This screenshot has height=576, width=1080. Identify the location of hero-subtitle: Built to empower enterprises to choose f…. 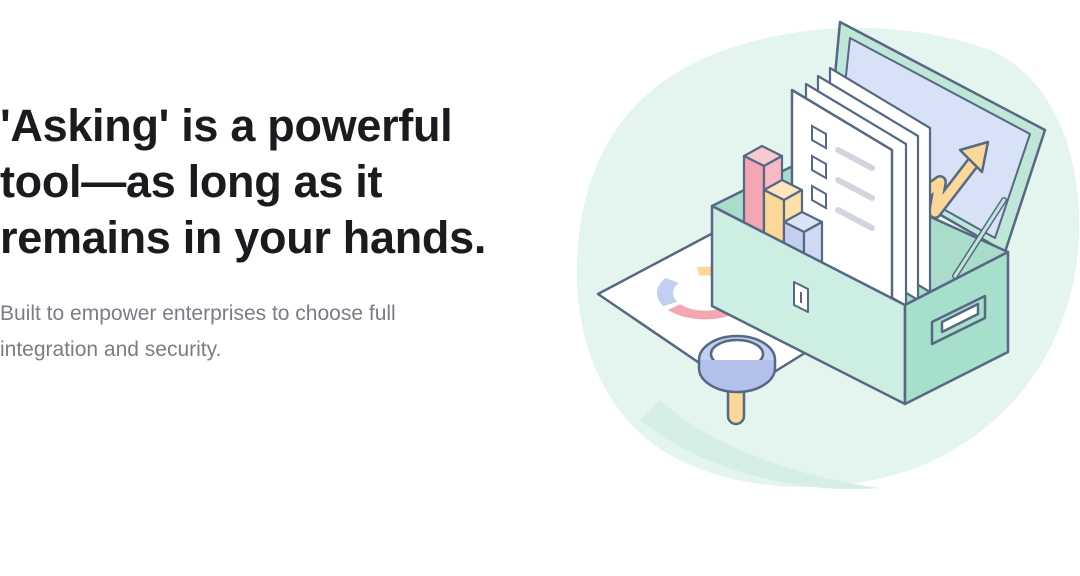
(198, 331).